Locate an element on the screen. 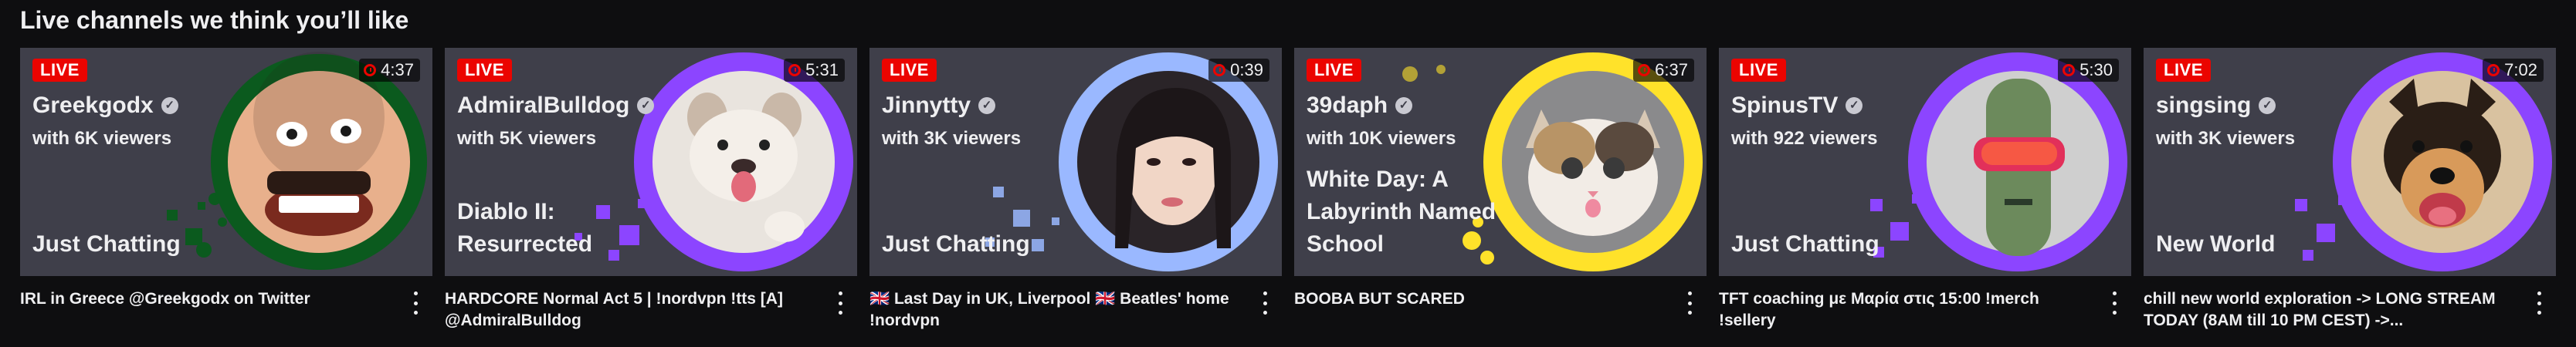 This screenshot has width=2576, height=347. stream-title: BOOBA BUT SCARED is located at coordinates (1479, 299).